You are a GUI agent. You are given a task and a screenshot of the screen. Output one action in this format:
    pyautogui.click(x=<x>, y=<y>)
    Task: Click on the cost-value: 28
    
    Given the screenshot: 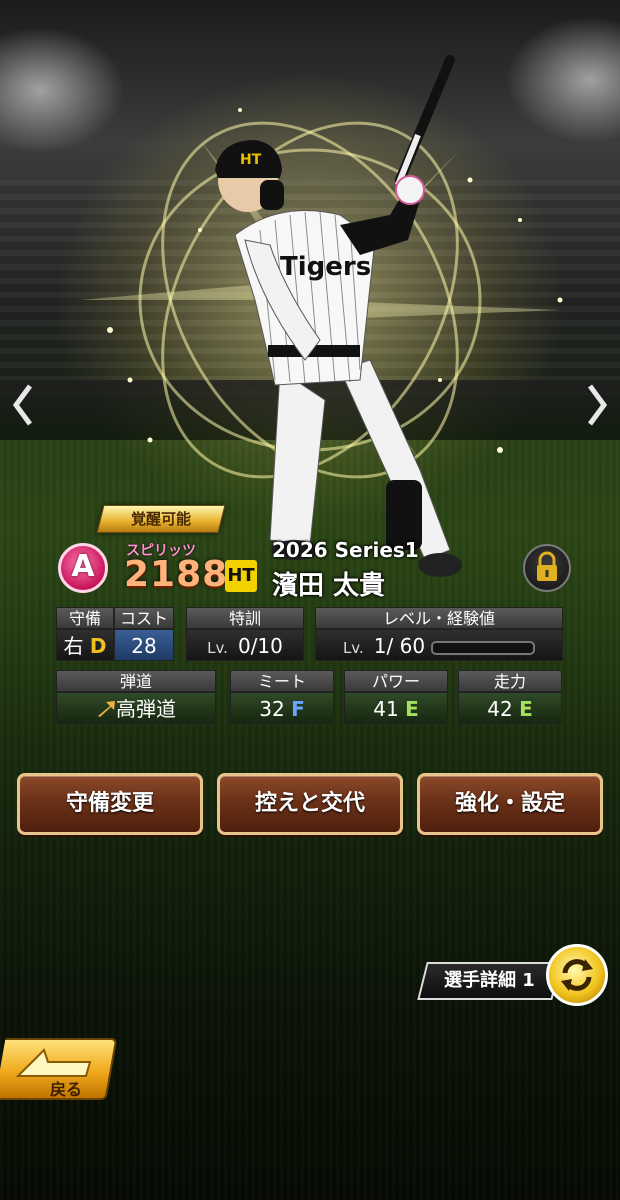 What is the action you would take?
    pyautogui.click(x=144, y=645)
    